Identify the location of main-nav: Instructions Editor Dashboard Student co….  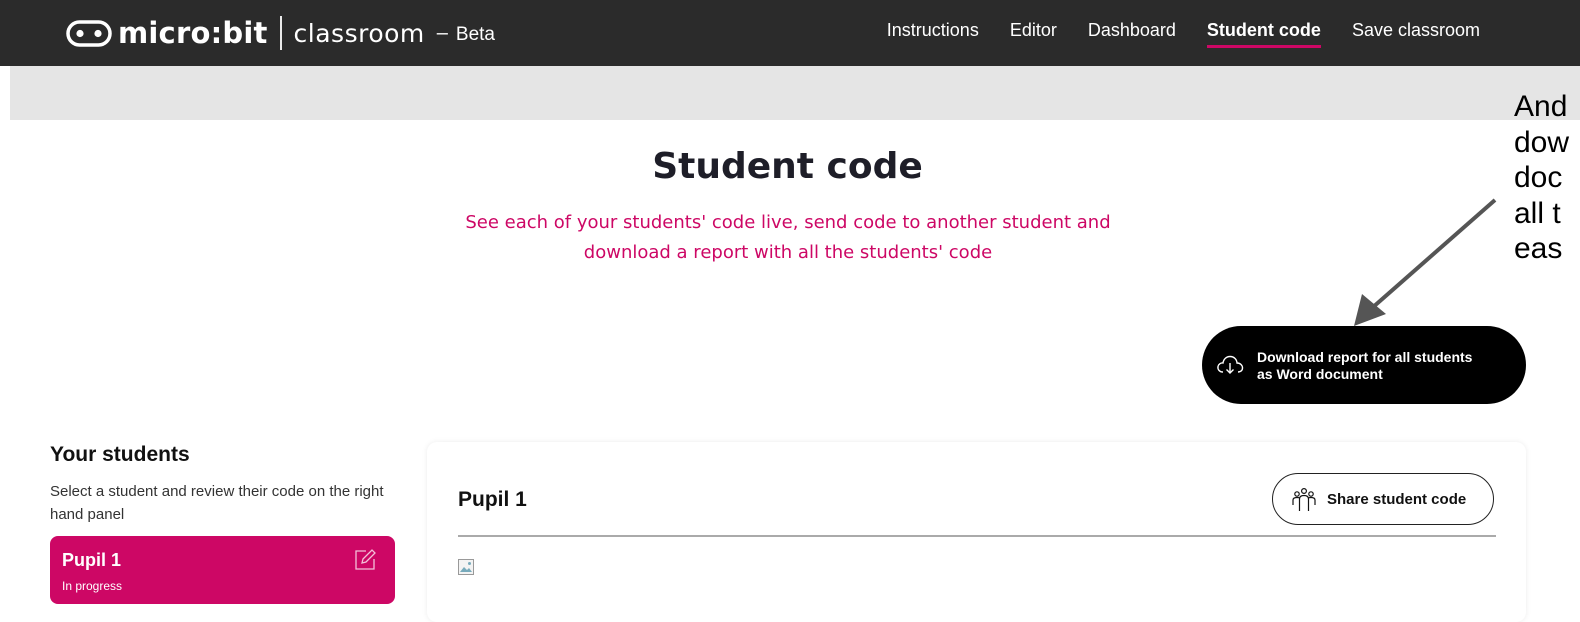
(1168, 34).